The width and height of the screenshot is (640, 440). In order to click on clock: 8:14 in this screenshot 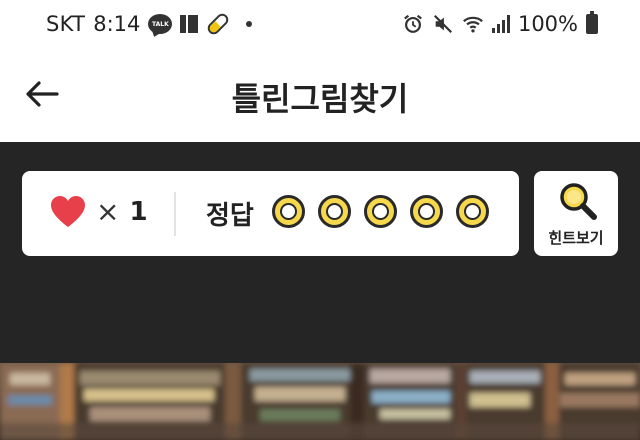, I will do `click(117, 24)`.